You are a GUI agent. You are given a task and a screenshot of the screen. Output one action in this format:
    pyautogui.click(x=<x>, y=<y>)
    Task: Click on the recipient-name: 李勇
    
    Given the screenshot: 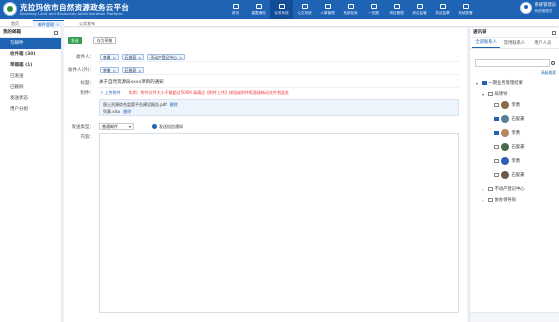 What is the action you would take?
    pyautogui.click(x=107, y=70)
    